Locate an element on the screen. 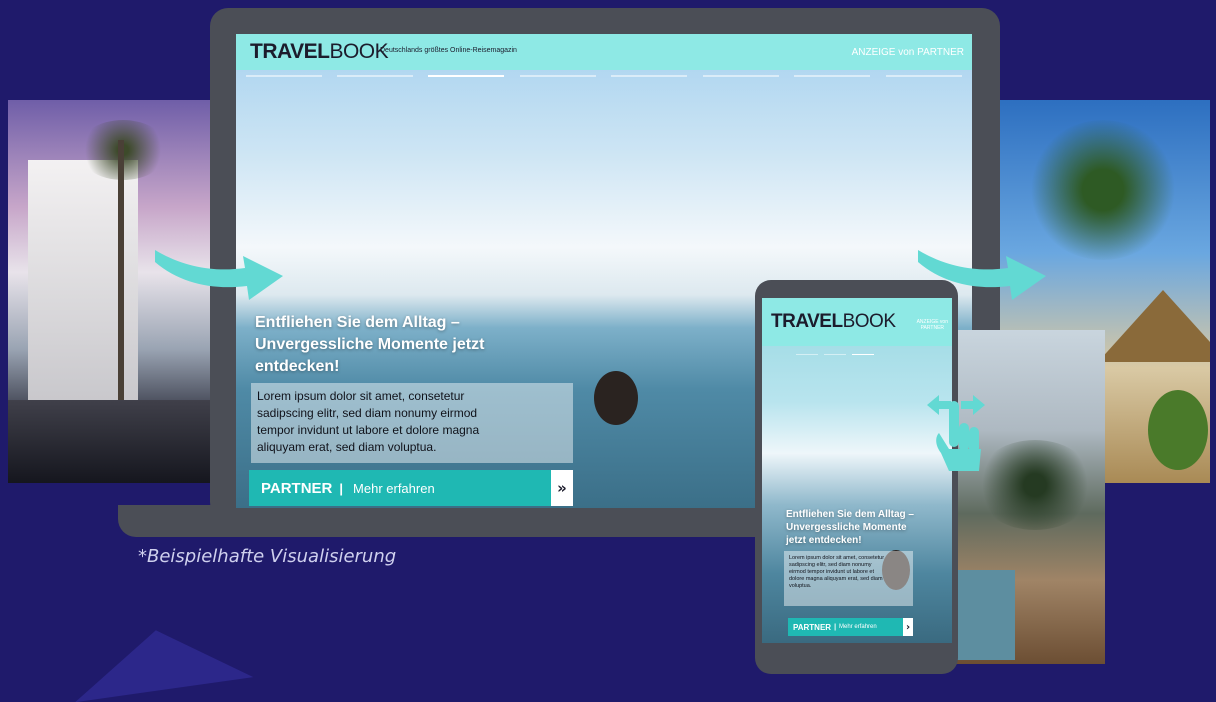  pool is located at coordinates (985, 615).